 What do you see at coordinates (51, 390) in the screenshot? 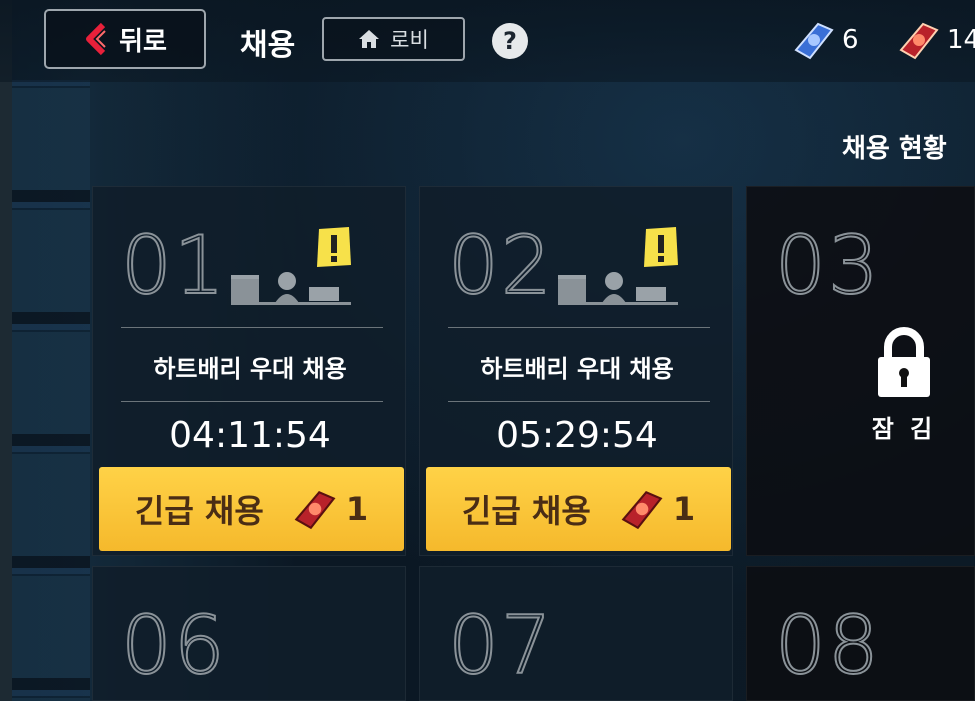
I see `bookshelf-decor` at bounding box center [51, 390].